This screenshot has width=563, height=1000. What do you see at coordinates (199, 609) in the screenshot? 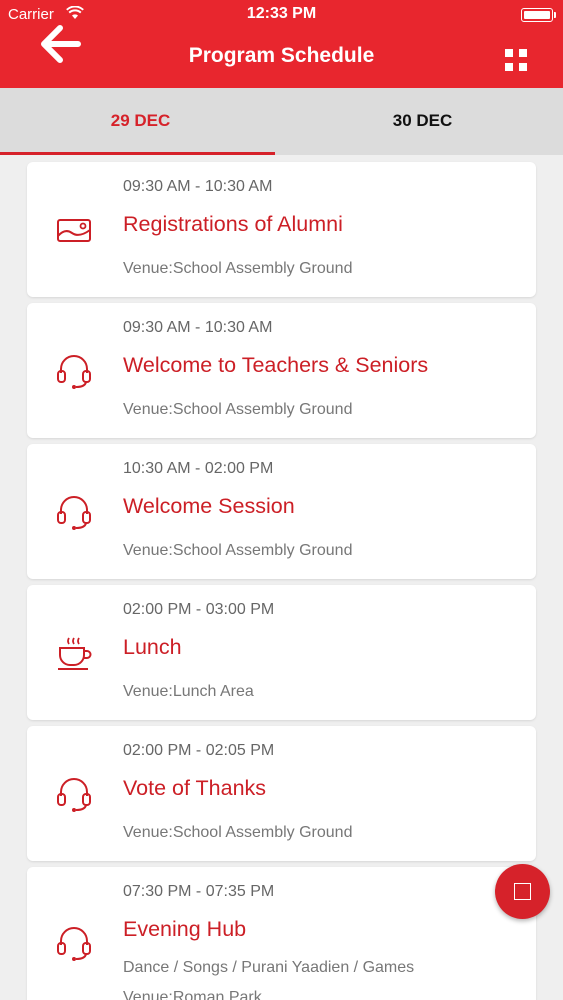
I see `event-time: 02:00 PM - 03:00 PM` at bounding box center [199, 609].